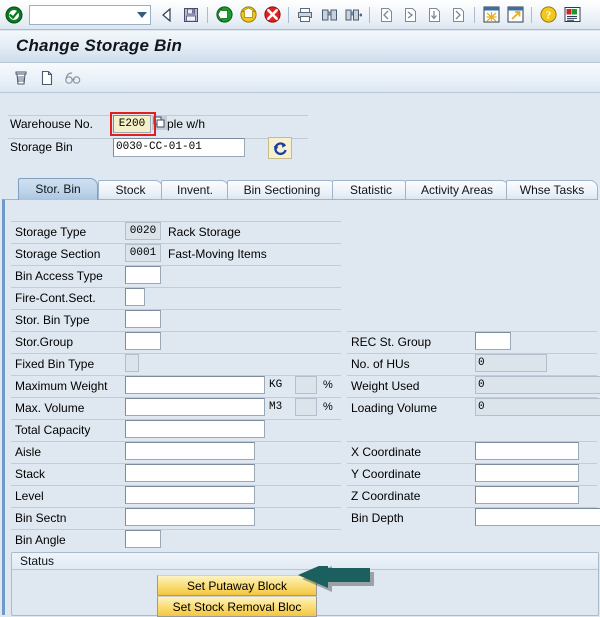 The image size is (600, 617). I want to click on z-coordinate-field, so click(527, 495).